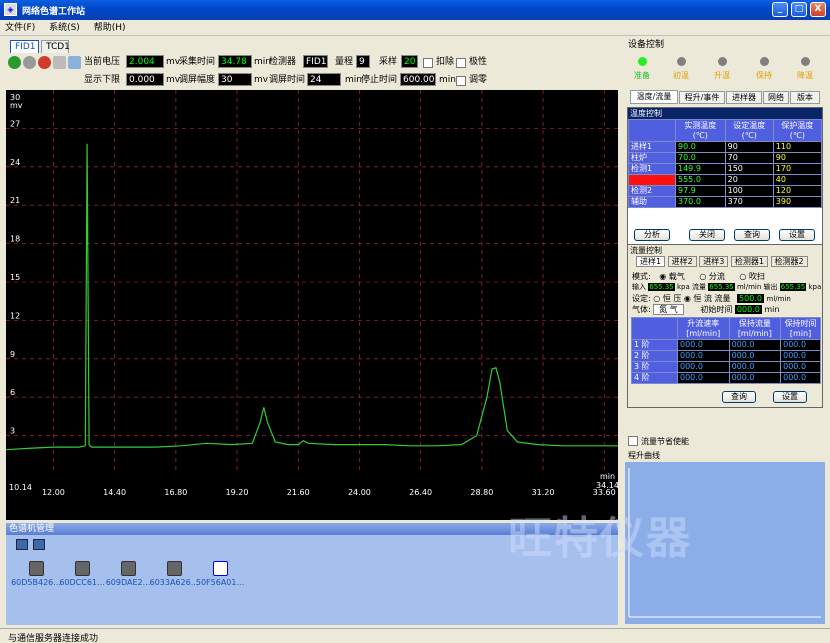  I want to click on temp-set: 20, so click(749, 180).